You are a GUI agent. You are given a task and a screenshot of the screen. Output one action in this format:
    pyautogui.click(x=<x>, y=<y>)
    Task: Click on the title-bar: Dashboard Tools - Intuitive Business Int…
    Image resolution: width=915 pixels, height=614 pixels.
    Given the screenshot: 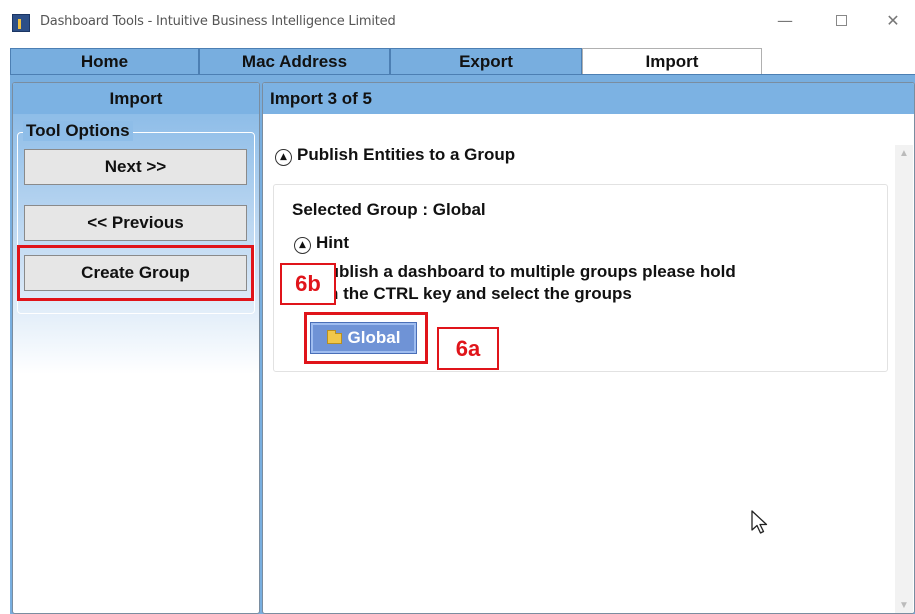 What is the action you would take?
    pyautogui.click(x=457, y=22)
    